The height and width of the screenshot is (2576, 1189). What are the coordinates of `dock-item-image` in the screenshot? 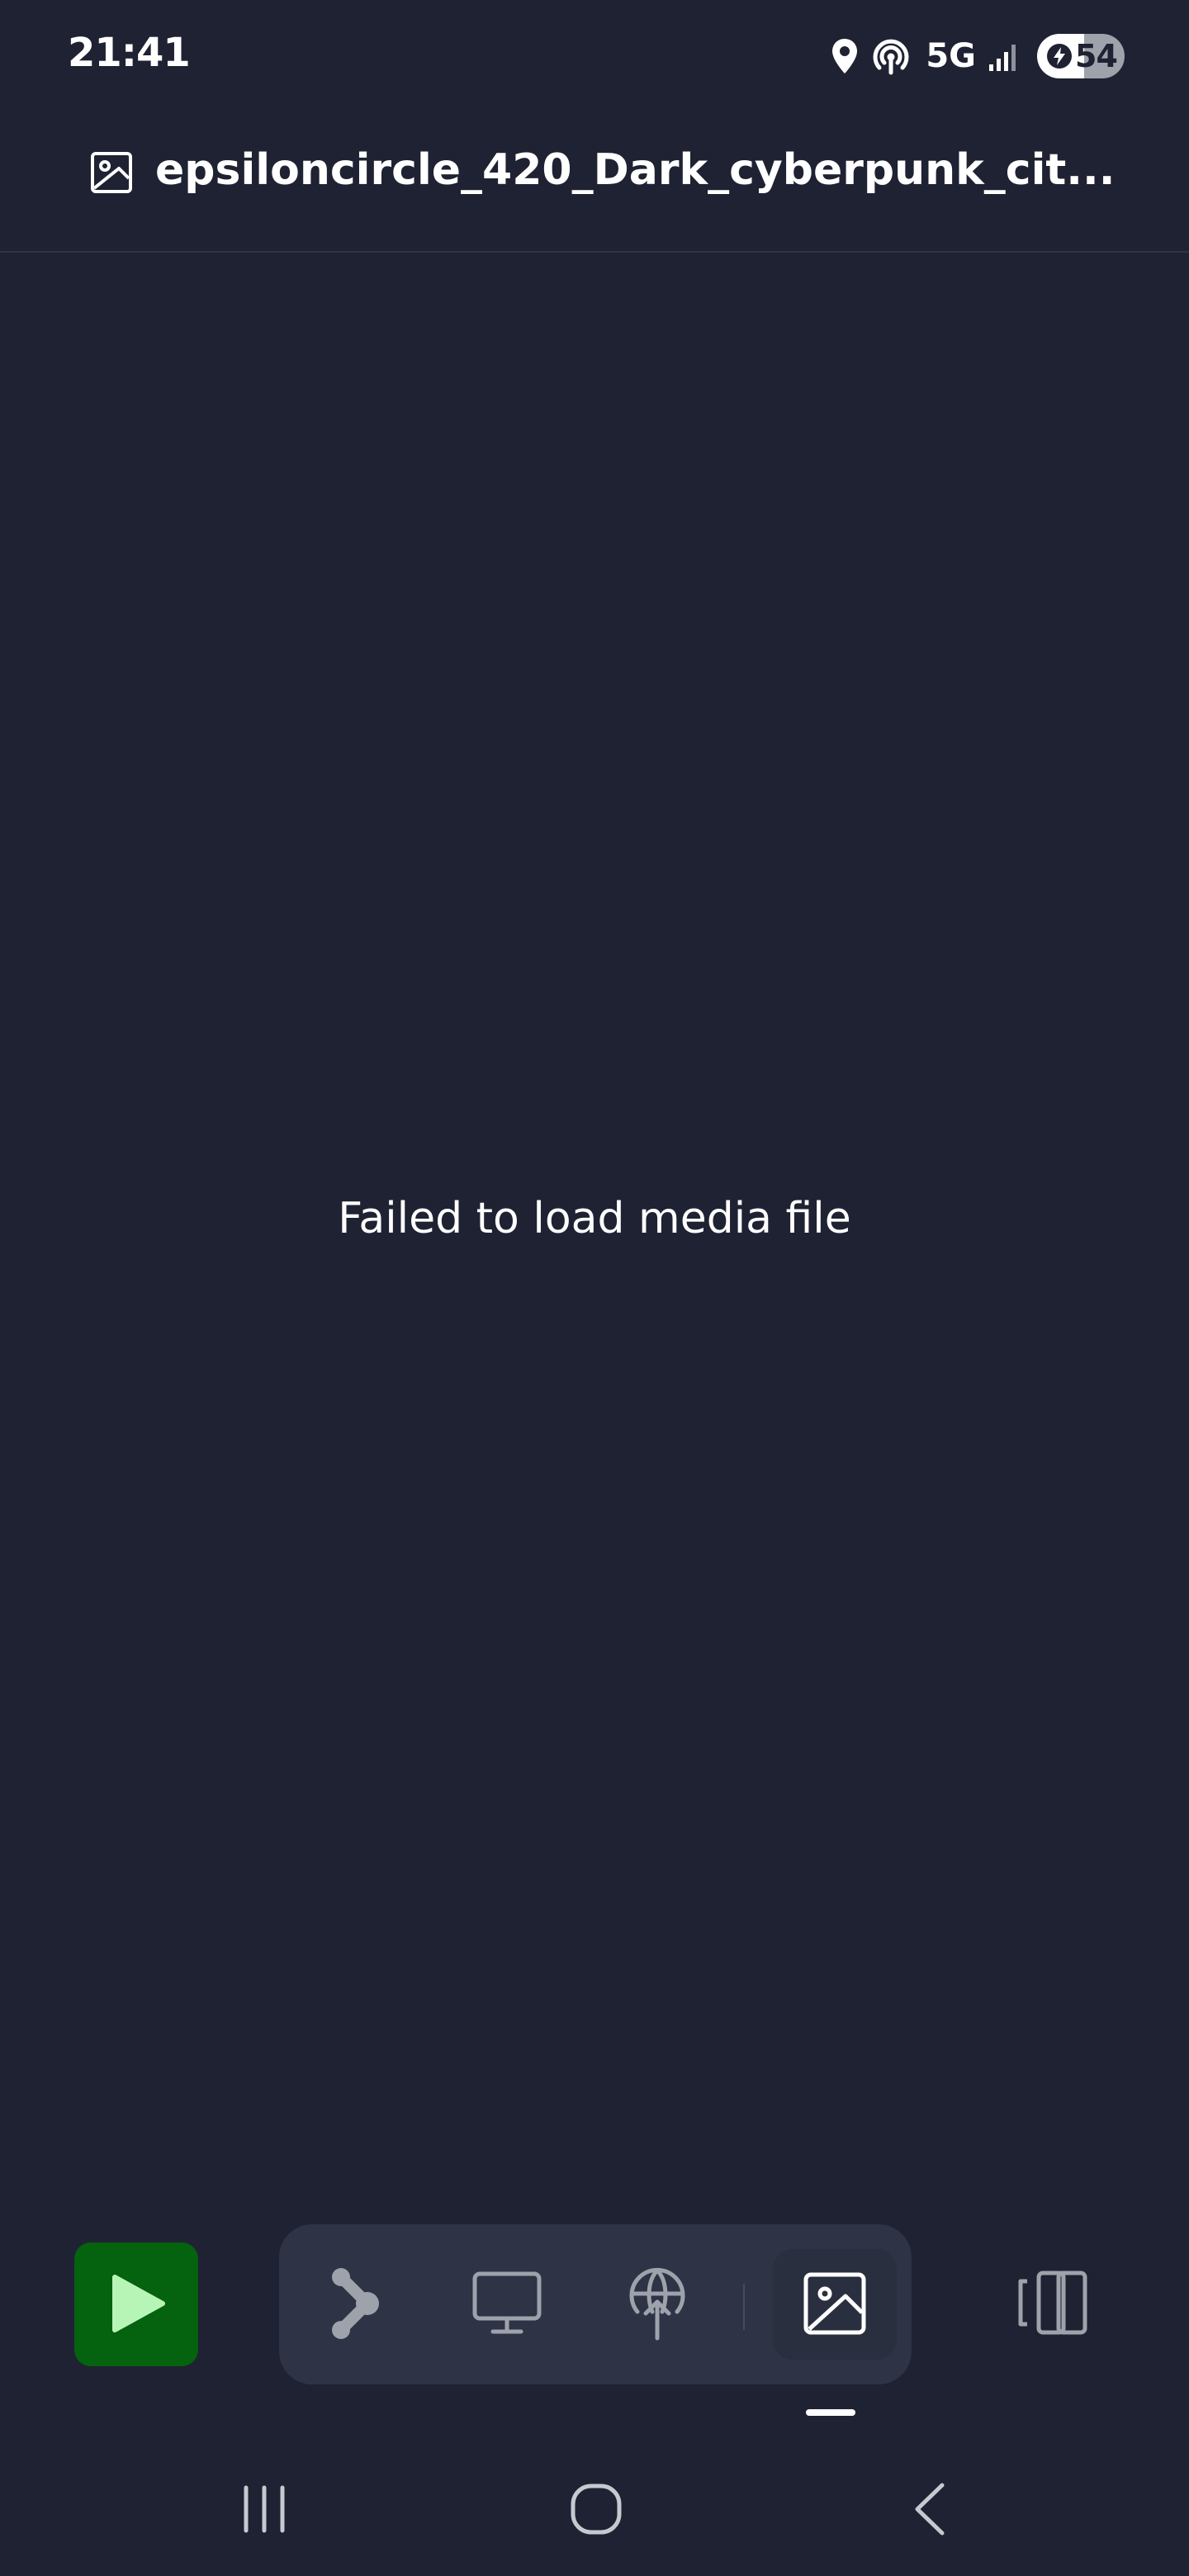 It's located at (835, 2304).